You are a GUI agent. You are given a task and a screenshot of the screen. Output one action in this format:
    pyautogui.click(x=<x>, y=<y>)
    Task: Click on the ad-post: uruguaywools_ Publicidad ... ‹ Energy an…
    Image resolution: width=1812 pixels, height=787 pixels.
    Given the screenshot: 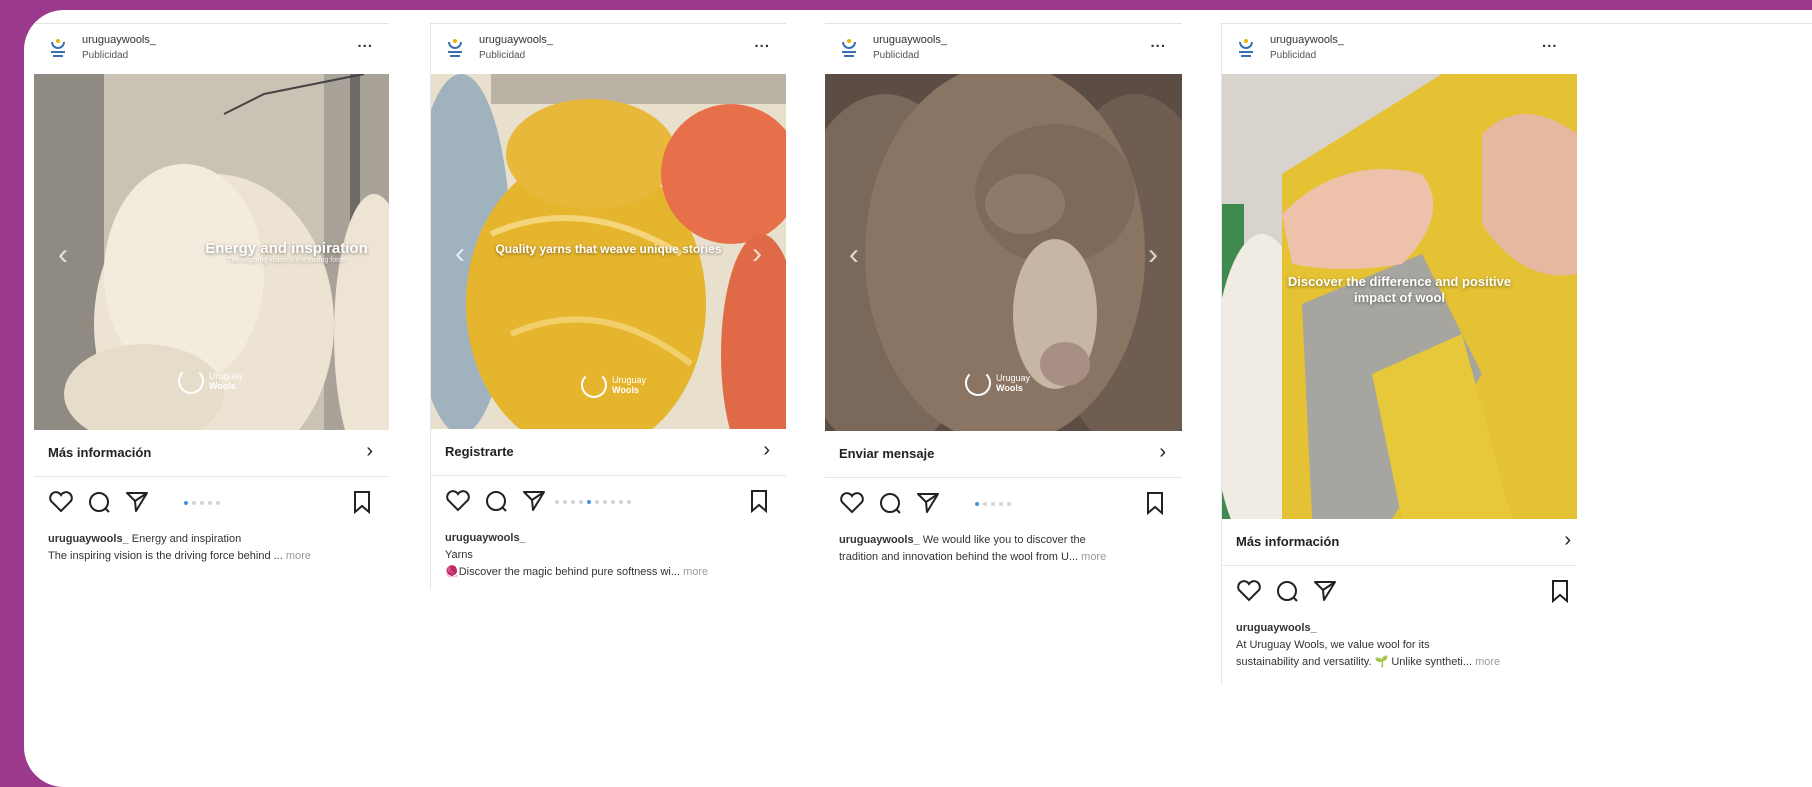 What is the action you would take?
    pyautogui.click(x=211, y=293)
    